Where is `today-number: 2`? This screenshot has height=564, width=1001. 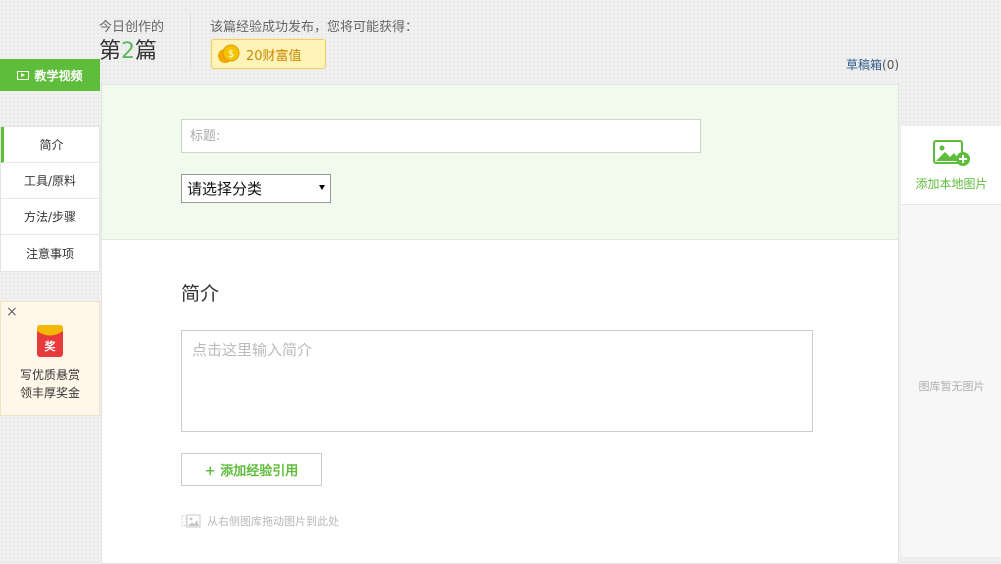
today-number: 2 is located at coordinates (128, 51).